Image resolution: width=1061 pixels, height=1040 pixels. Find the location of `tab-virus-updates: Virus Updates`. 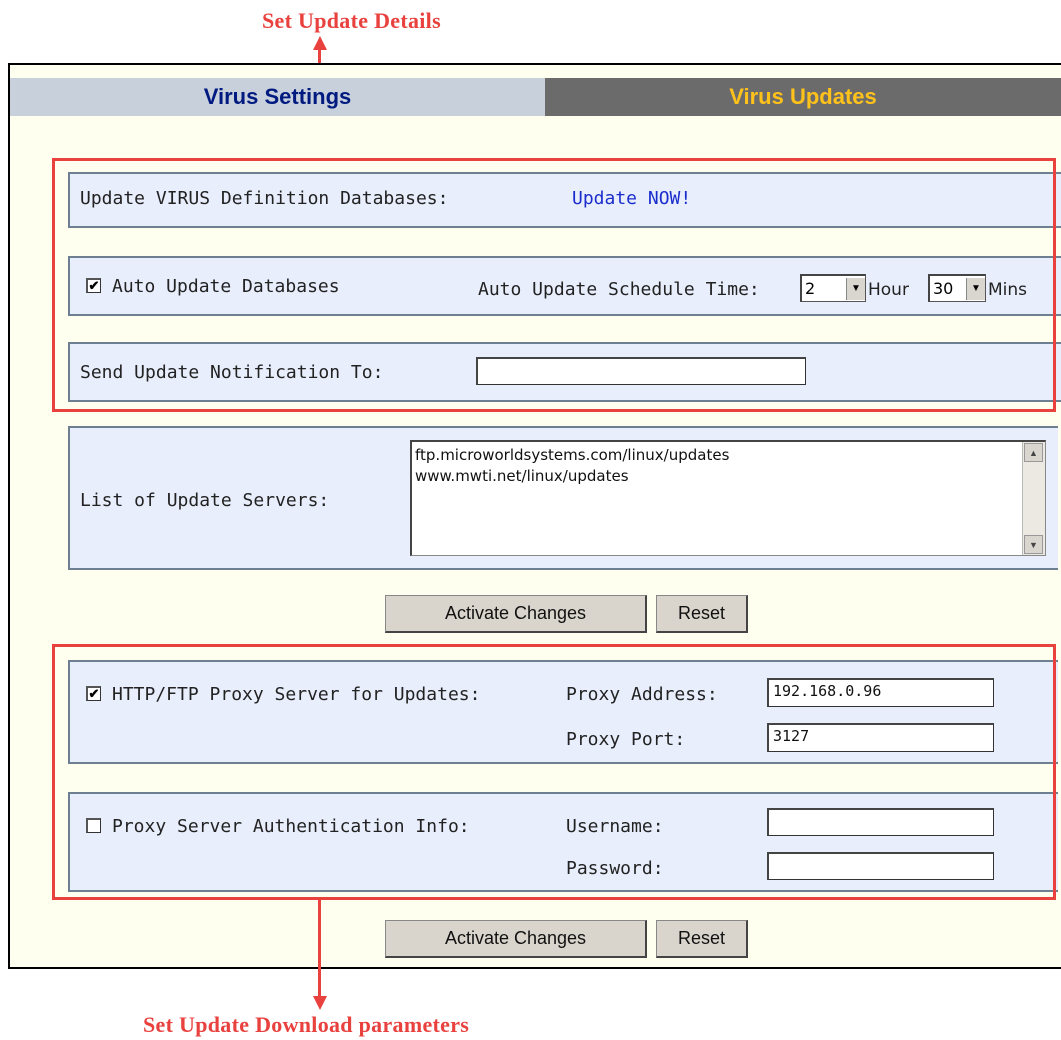

tab-virus-updates: Virus Updates is located at coordinates (803, 97).